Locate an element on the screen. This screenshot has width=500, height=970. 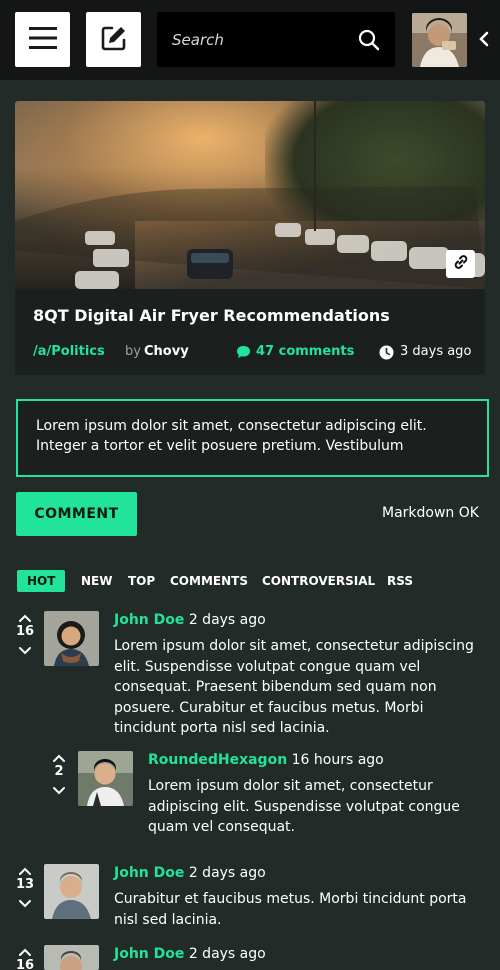
sort-tab-hot: HOT is located at coordinates (41, 581).